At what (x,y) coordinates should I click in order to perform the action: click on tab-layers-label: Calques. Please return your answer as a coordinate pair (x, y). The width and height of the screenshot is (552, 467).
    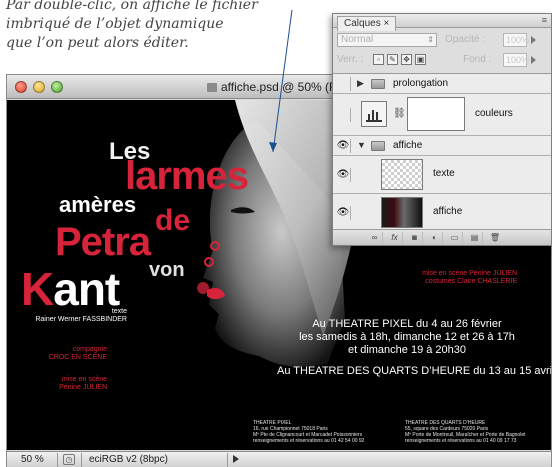
    Looking at the image, I should click on (362, 23).